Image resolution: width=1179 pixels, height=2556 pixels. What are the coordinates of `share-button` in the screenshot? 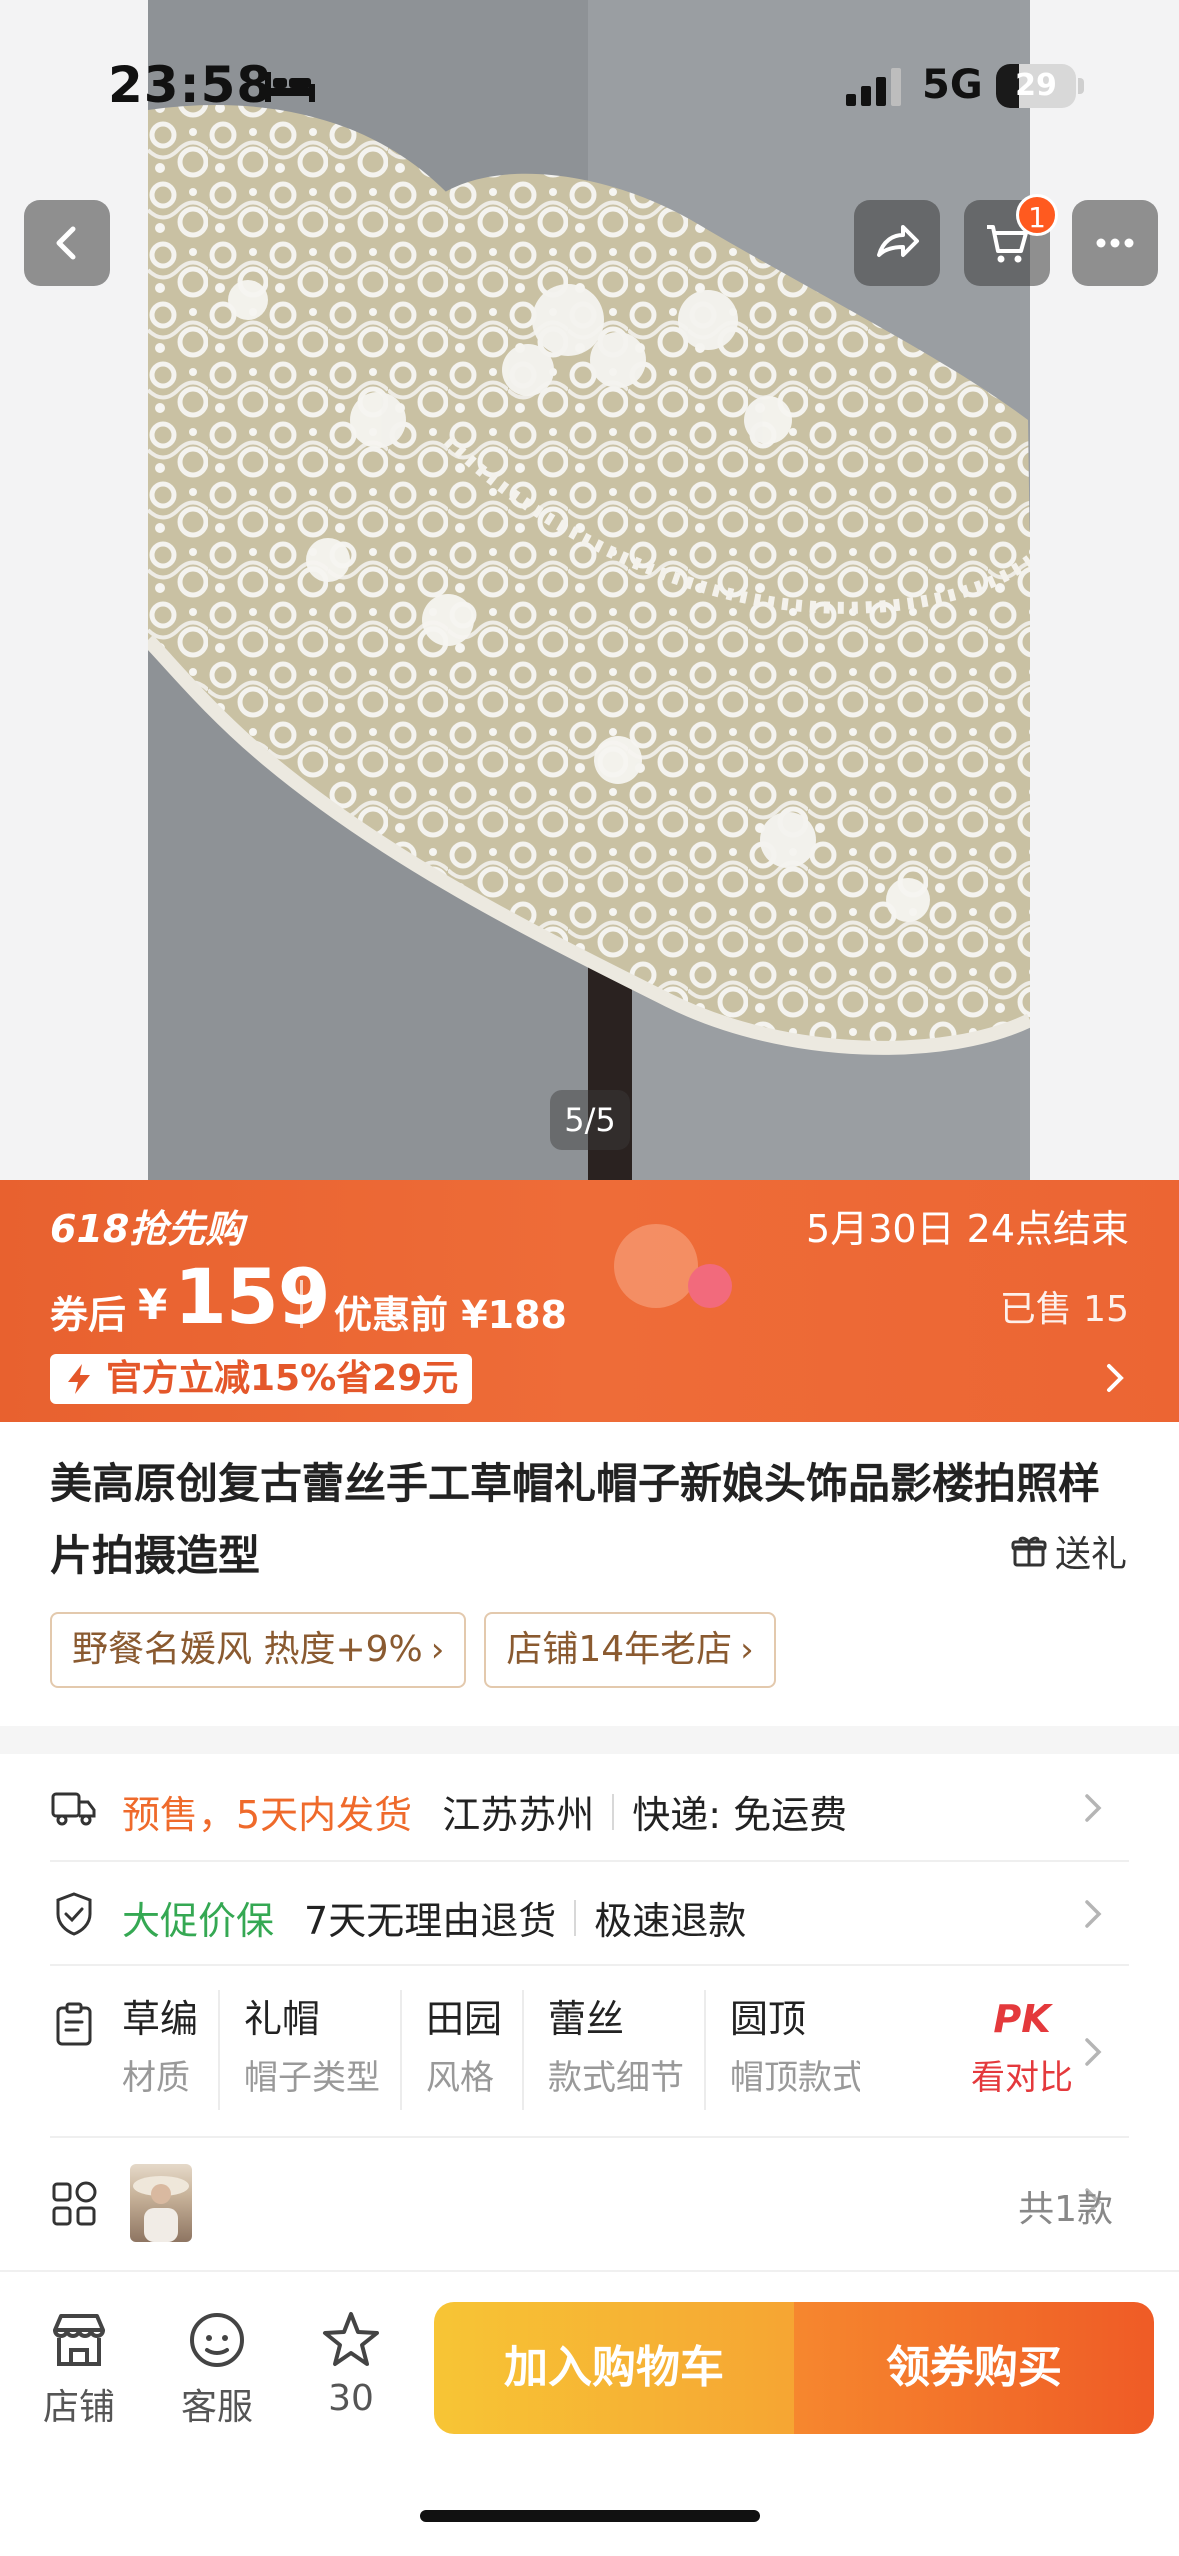 It's located at (897, 243).